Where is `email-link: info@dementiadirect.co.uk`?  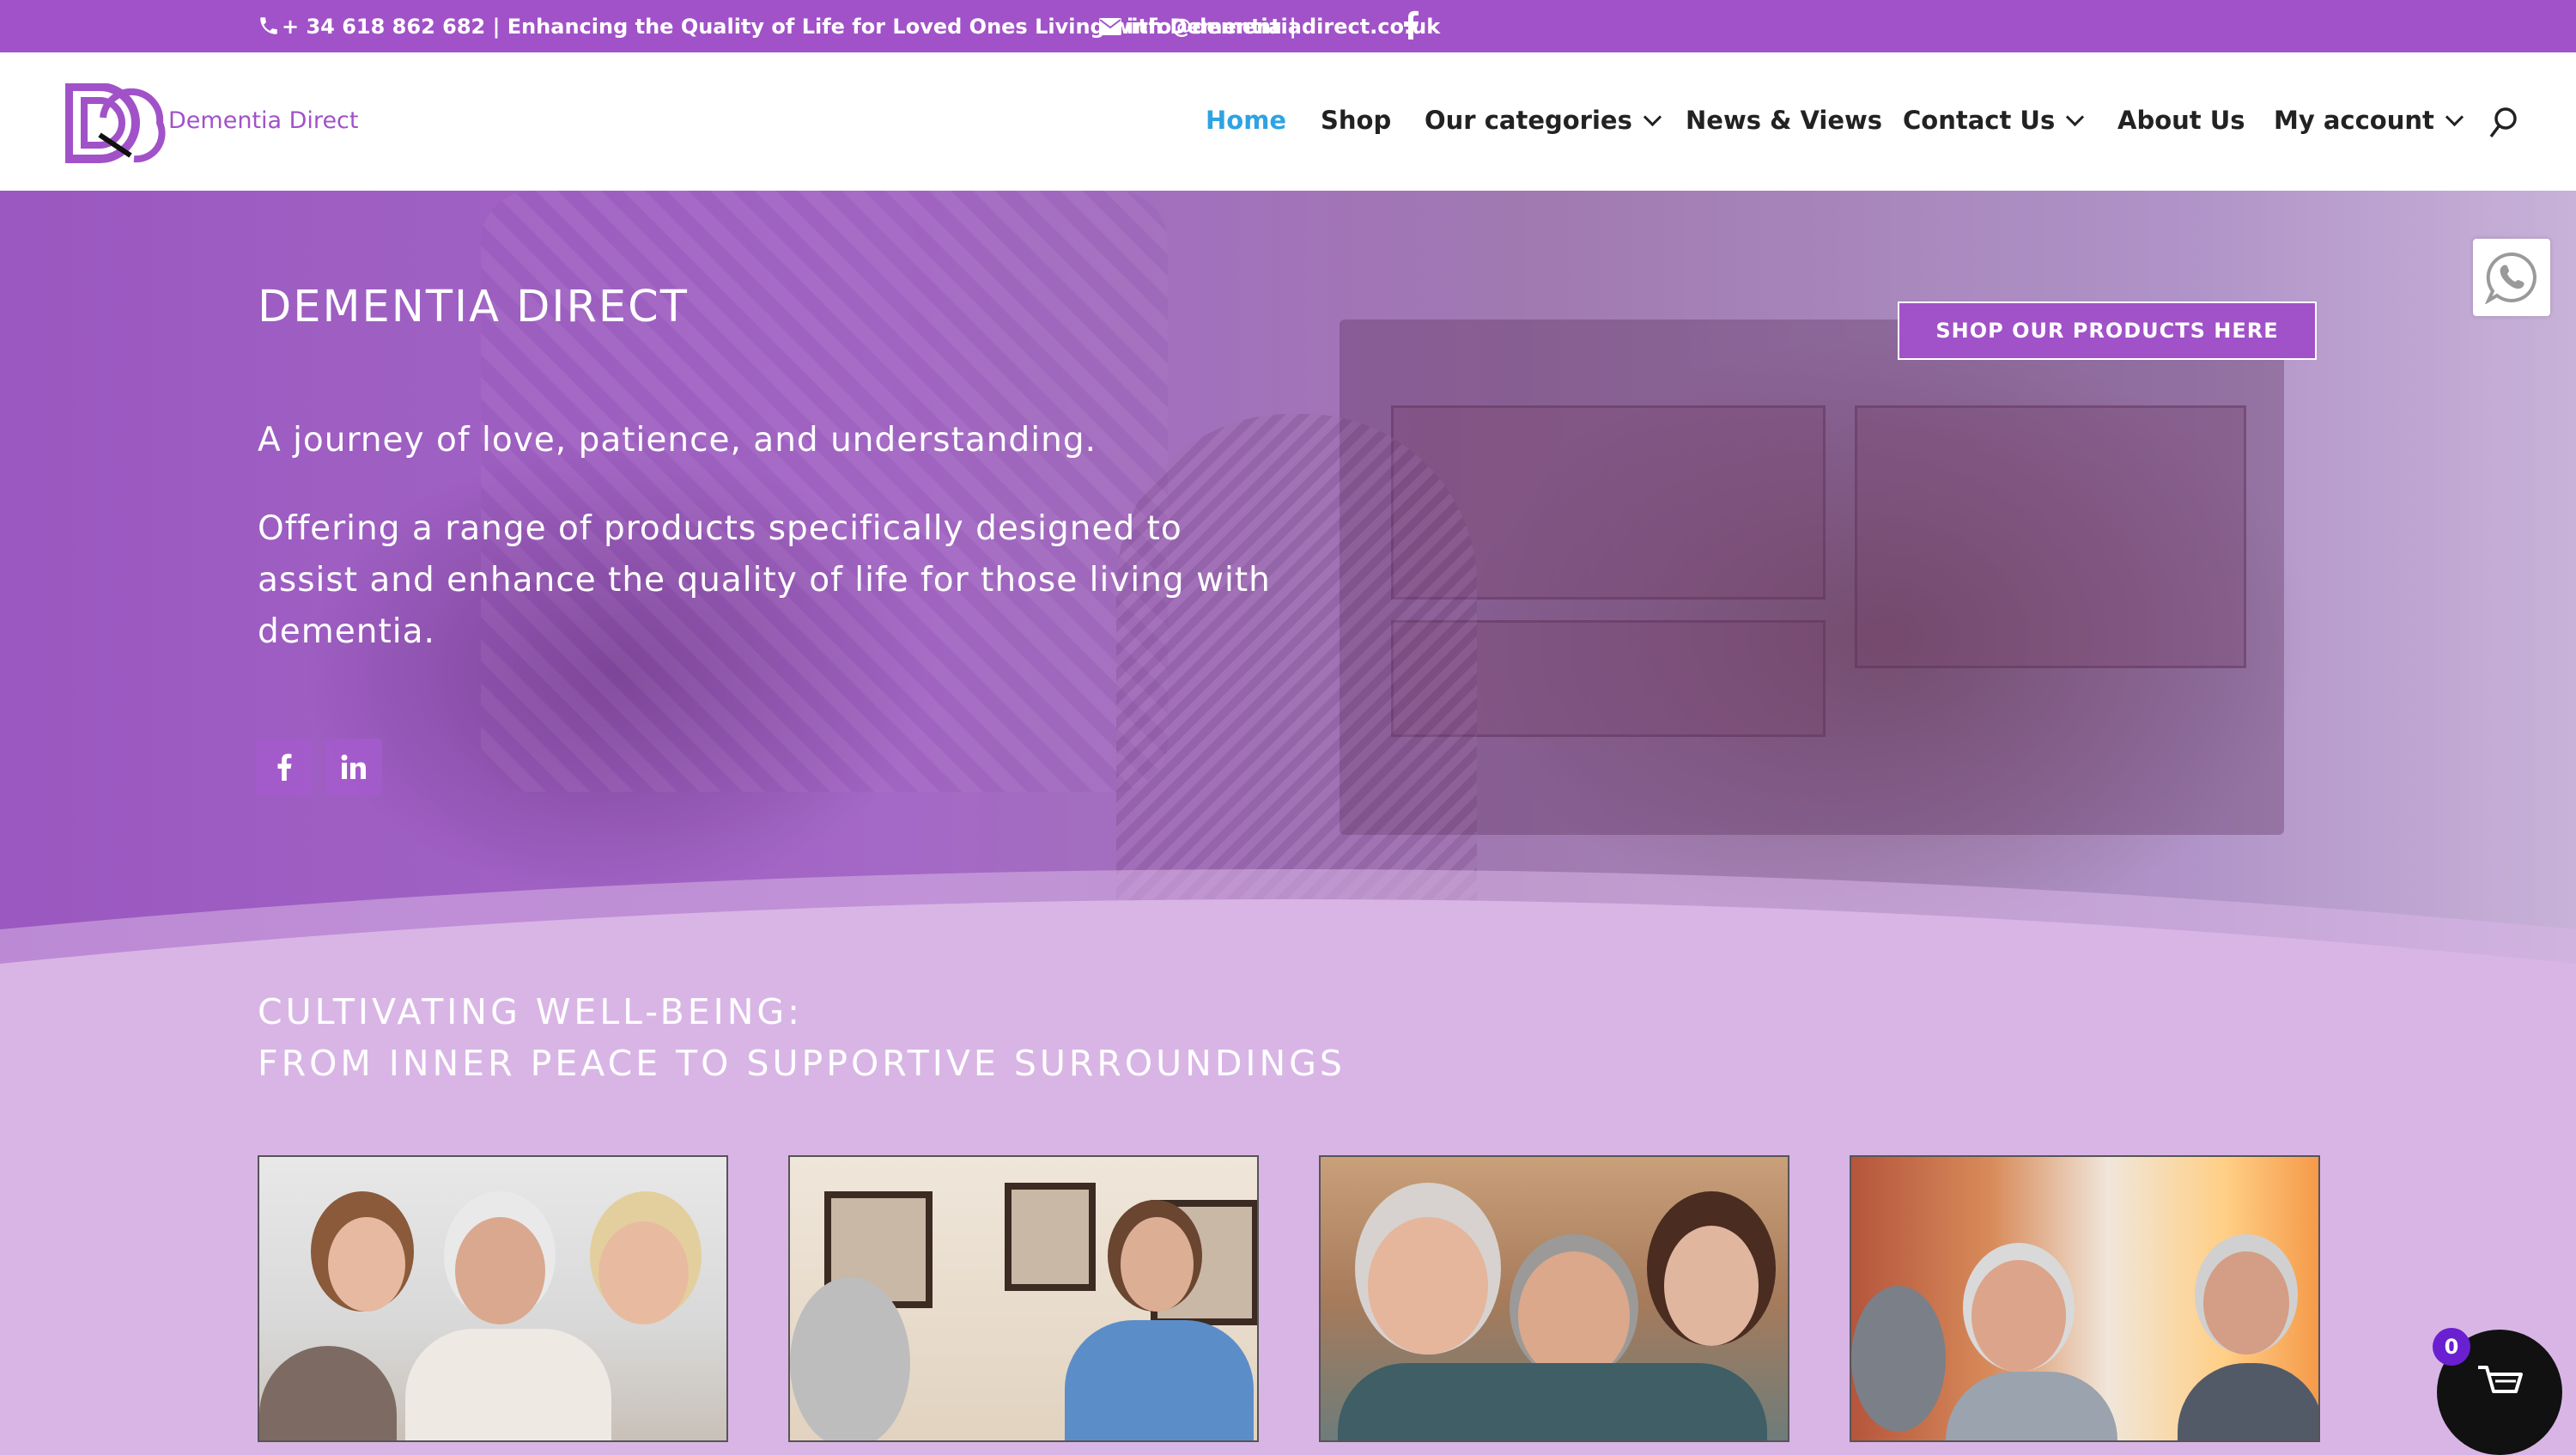 email-link: info@dementiadirect.co.uk is located at coordinates (1283, 27).